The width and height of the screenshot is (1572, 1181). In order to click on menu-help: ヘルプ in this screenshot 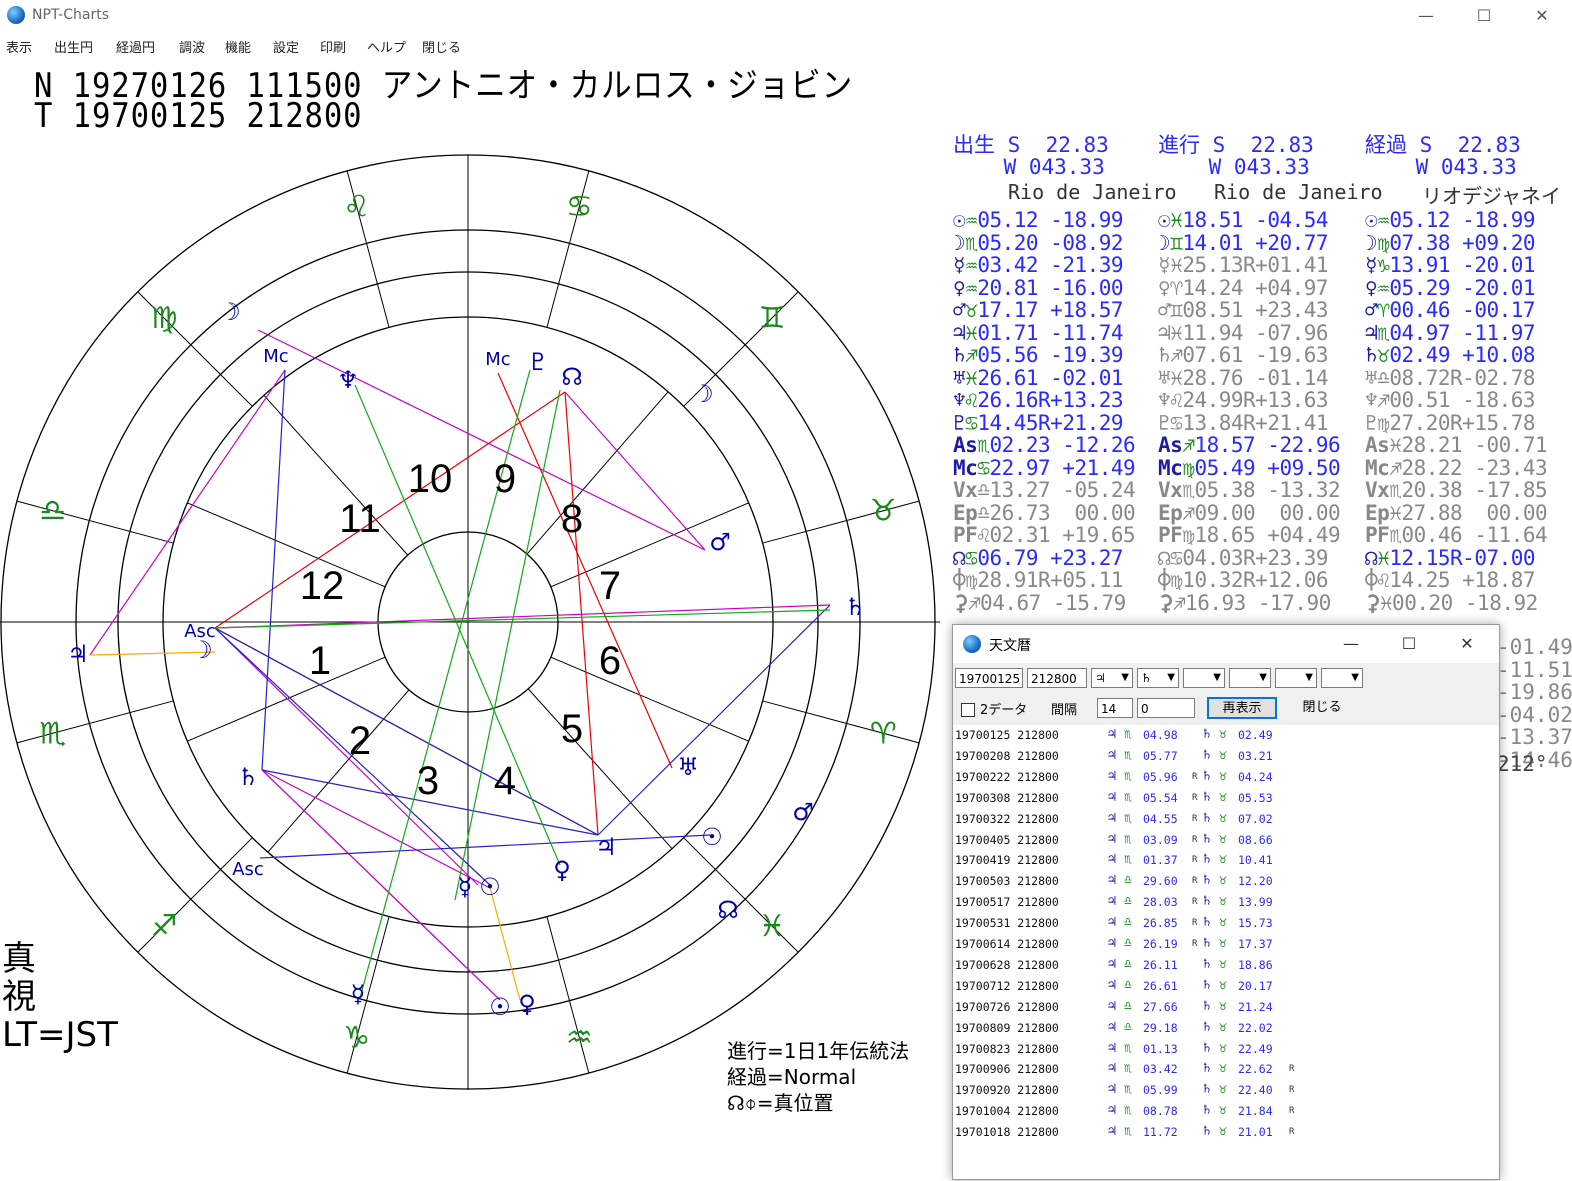, I will do `click(386, 46)`.